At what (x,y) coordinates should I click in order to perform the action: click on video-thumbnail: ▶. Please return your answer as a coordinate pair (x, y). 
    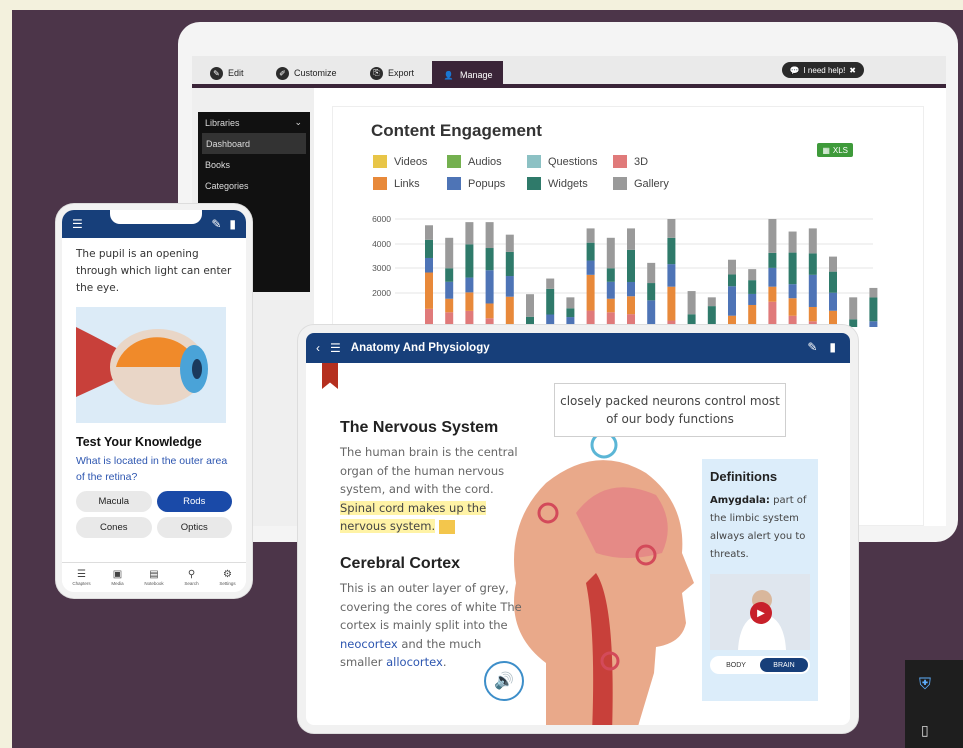
    Looking at the image, I should click on (760, 612).